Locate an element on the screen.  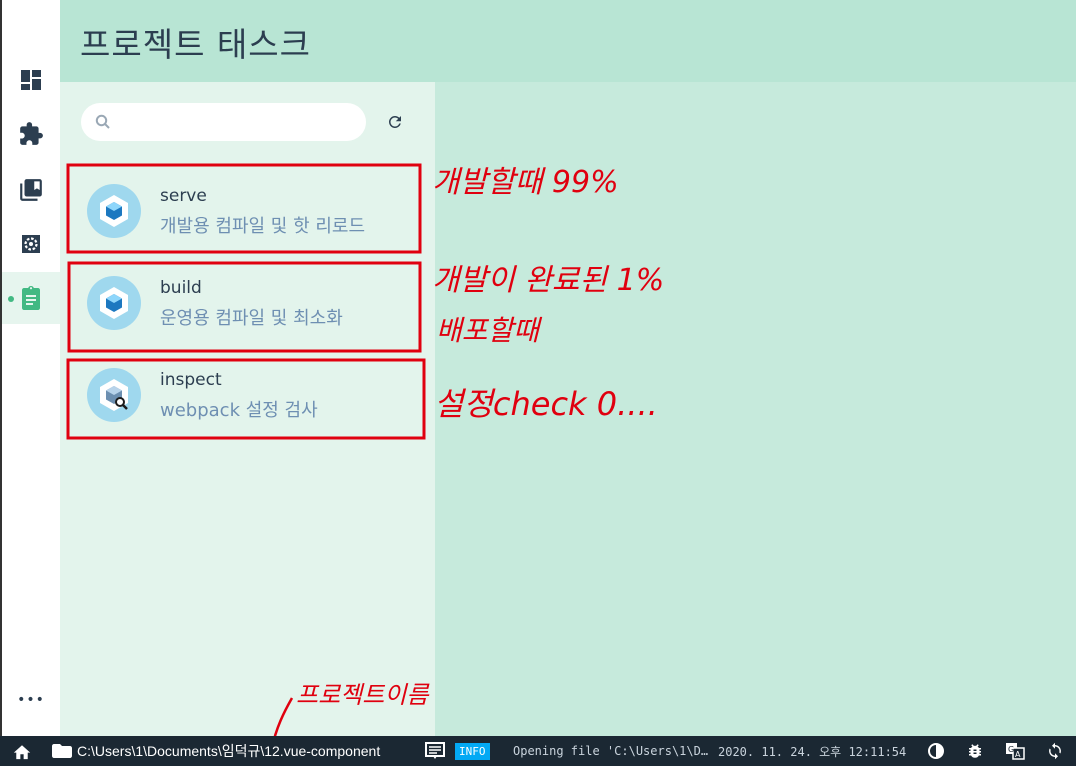
active-indicator-dot is located at coordinates (11, 299).